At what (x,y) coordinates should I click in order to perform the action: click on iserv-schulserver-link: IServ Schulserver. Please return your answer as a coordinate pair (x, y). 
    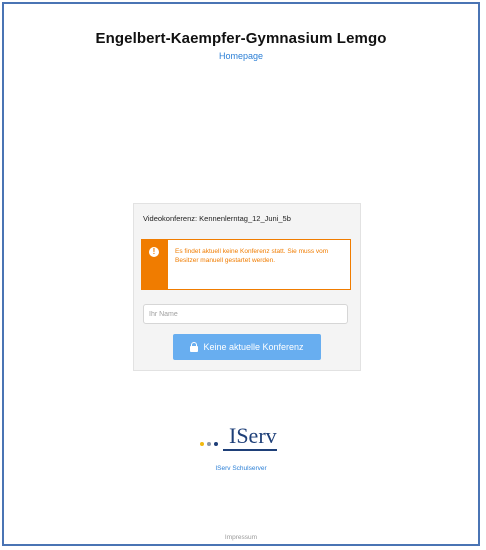
    Looking at the image, I should click on (241, 468).